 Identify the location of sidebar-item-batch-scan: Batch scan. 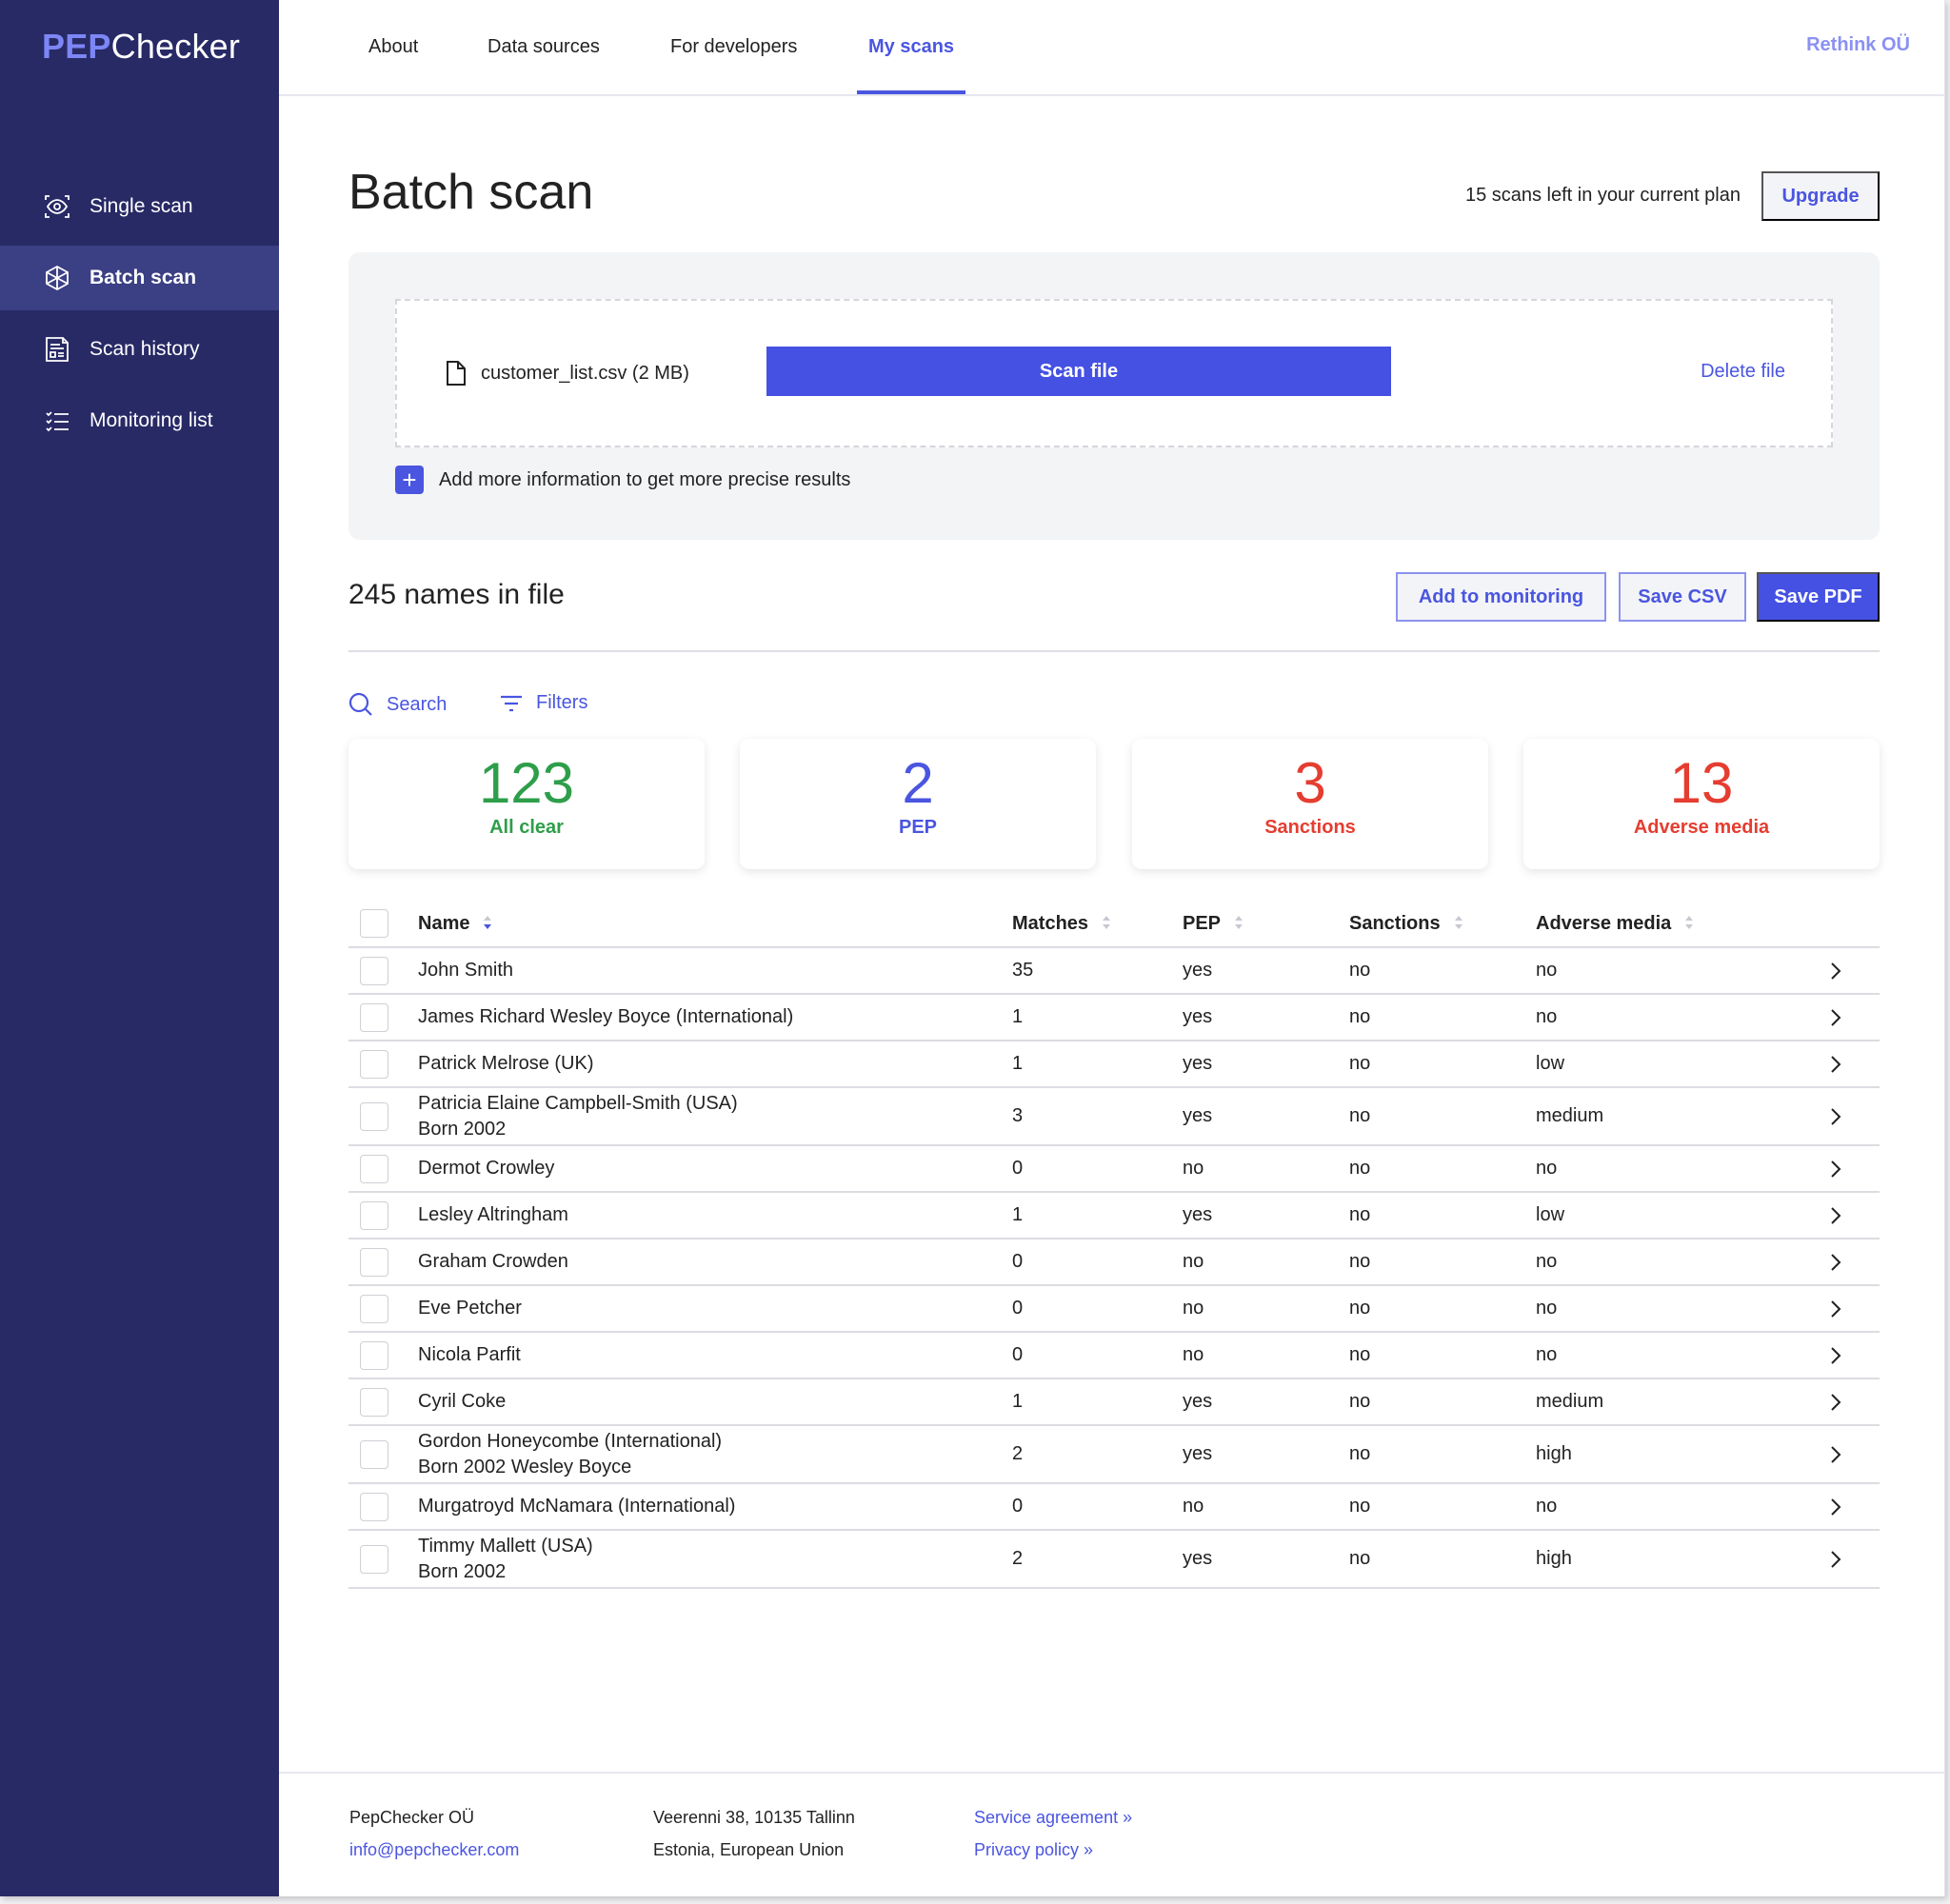
(139, 278).